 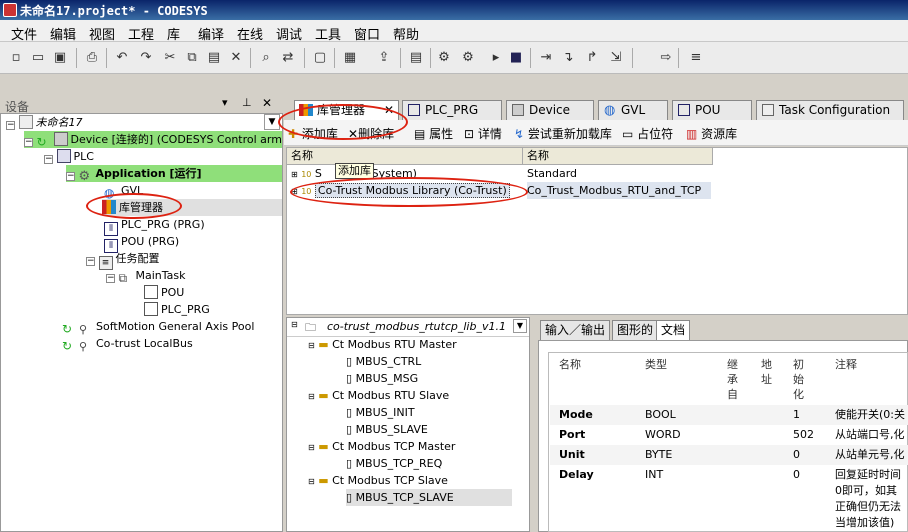 What do you see at coordinates (63, 33) in the screenshot?
I see `menu-edit: 编辑` at bounding box center [63, 33].